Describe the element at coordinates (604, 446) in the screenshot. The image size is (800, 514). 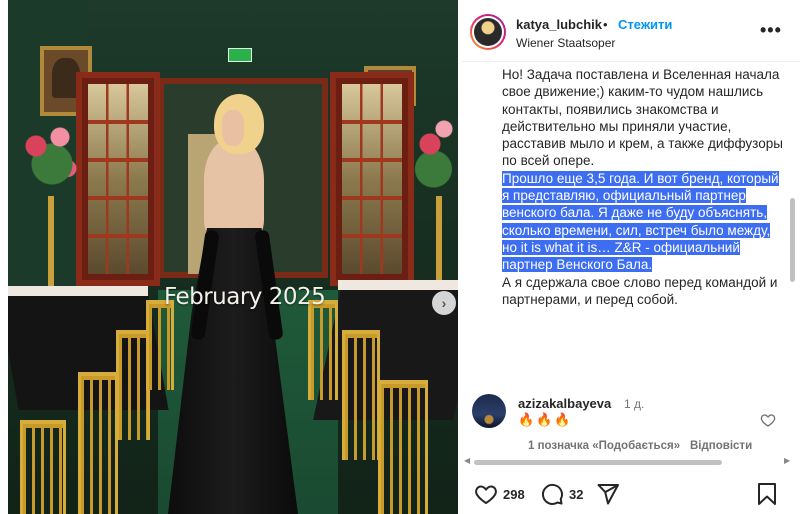
I see `comment-likes-count: 1 позначка «Подобається»` at that location.